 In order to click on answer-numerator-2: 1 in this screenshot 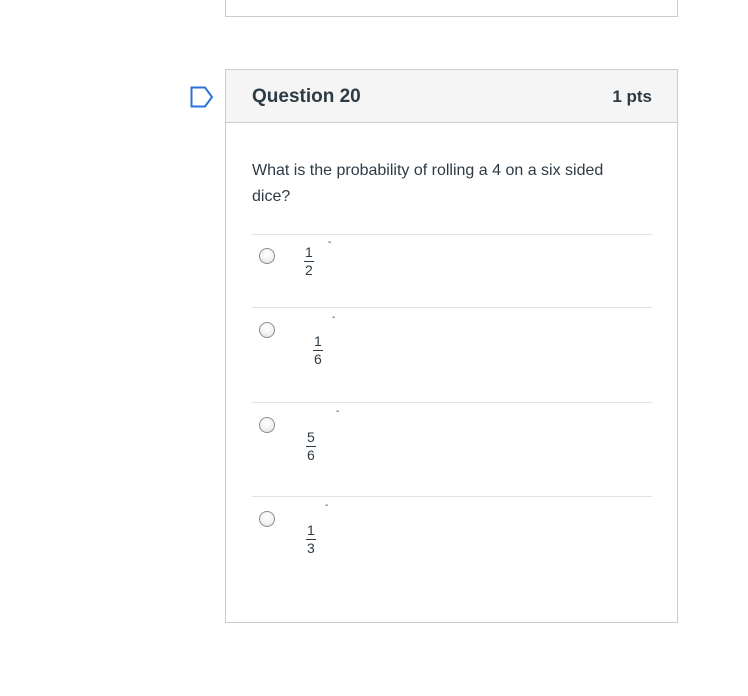, I will do `click(318, 342)`.